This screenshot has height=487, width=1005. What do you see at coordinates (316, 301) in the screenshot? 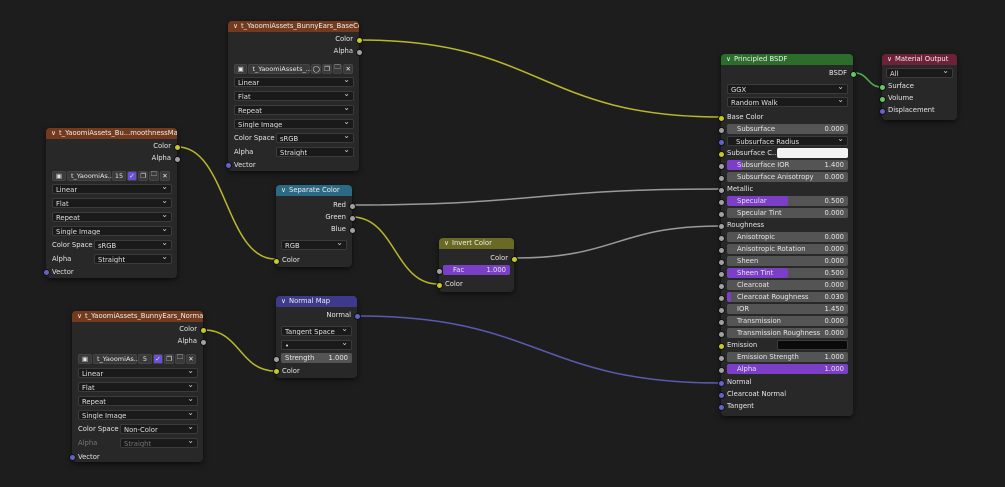
I see `node-header: ∨ Normal Map` at bounding box center [316, 301].